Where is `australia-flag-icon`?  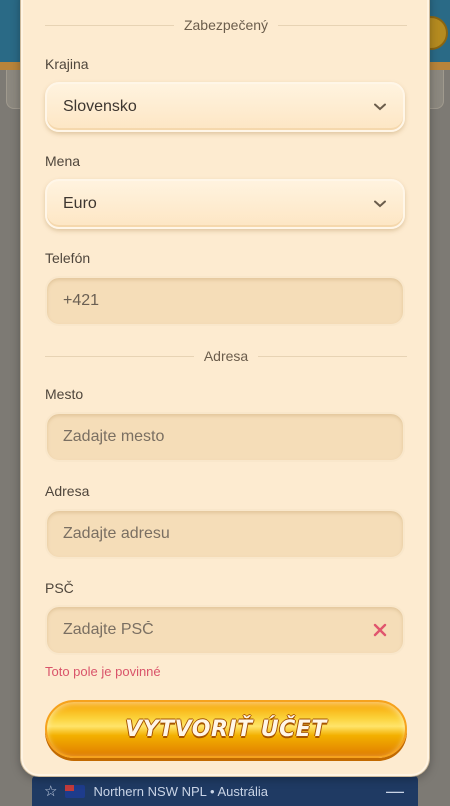
australia-flag-icon is located at coordinates (75, 791).